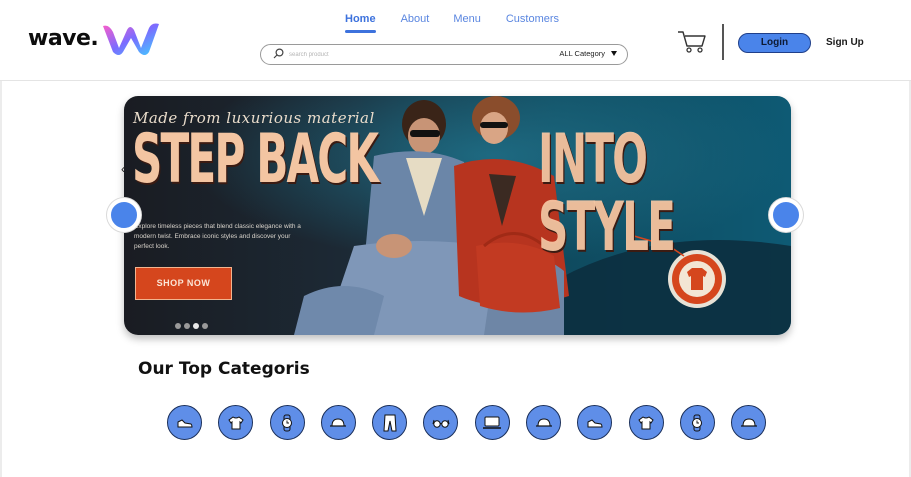 The height and width of the screenshot is (477, 911). I want to click on category-tshirts, so click(236, 422).